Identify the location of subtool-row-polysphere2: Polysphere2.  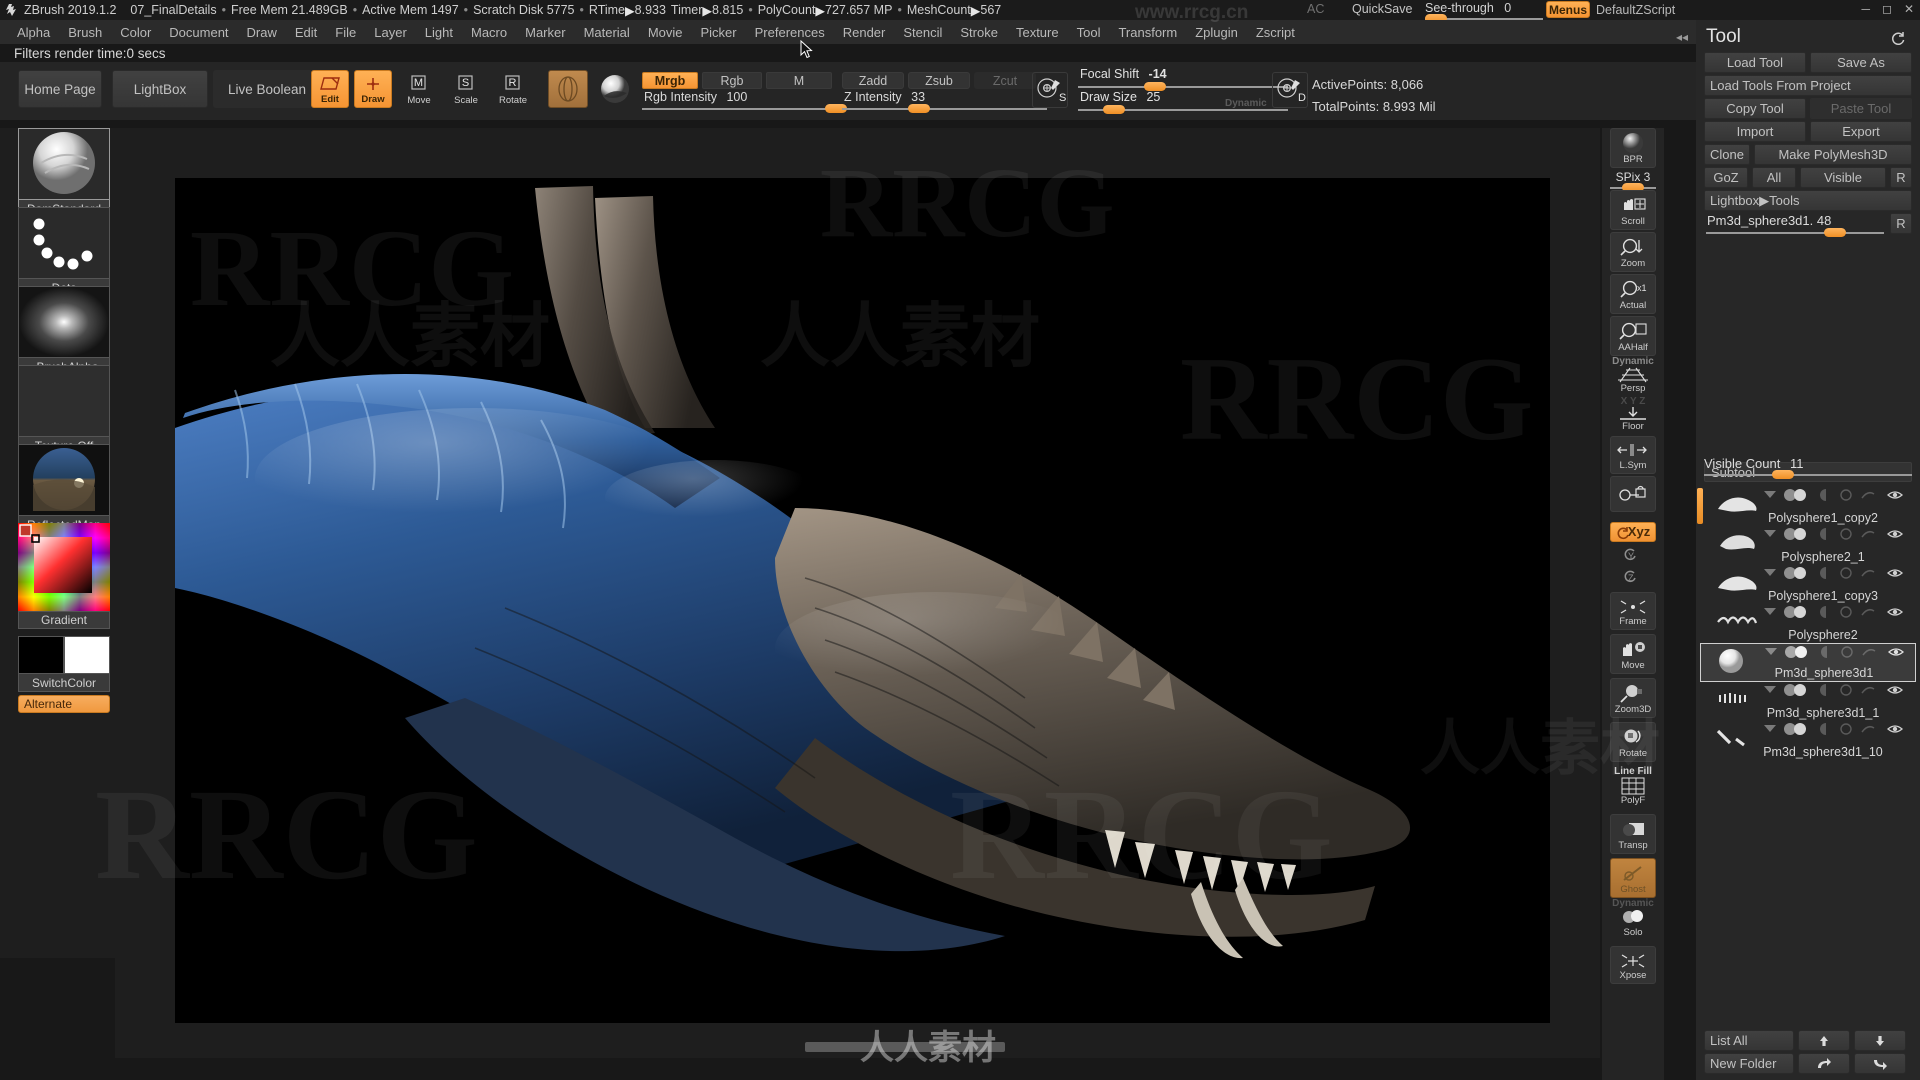
(1808, 623).